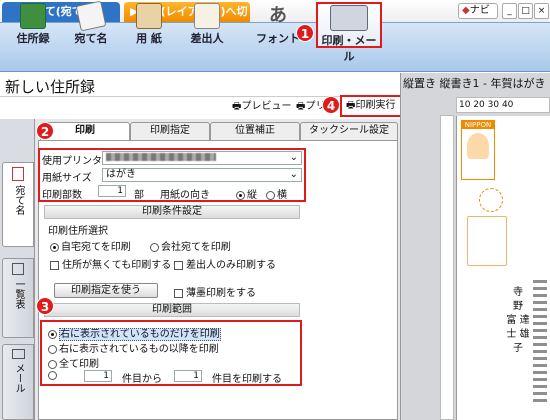 Image resolution: width=550 pixels, height=420 pixels. What do you see at coordinates (246, 193) in the screenshot?
I see `orientation-portrait-radio: 縦` at bounding box center [246, 193].